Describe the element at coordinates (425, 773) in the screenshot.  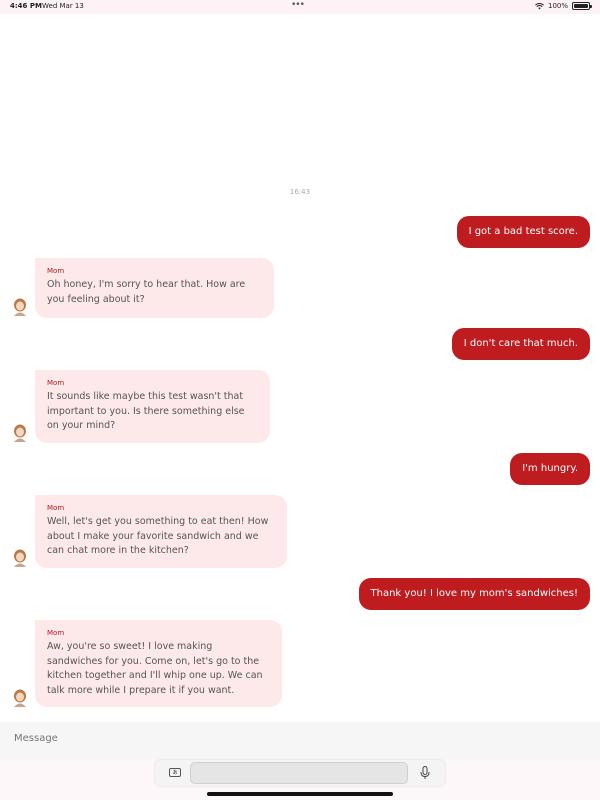
I see `microphone-icon` at that location.